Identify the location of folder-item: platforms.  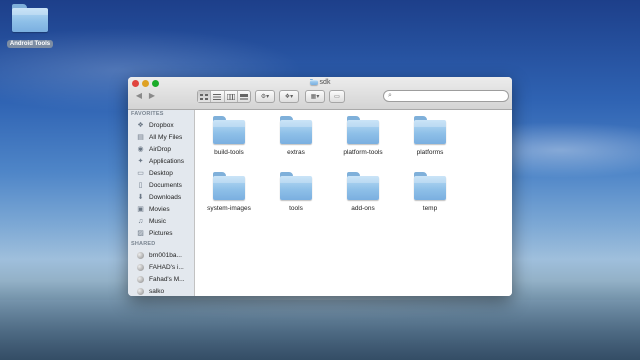
(430, 136).